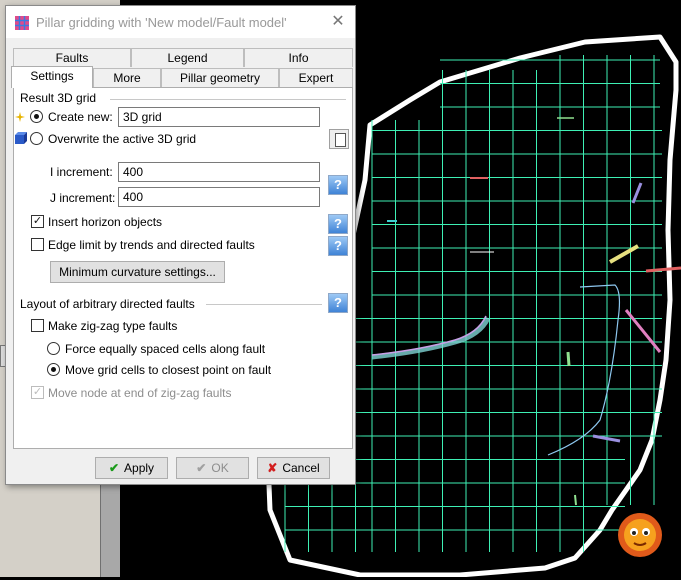 This screenshot has width=681, height=580. What do you see at coordinates (165, 349) in the screenshot?
I see `force-equal-label: Force equally spaced cells along fault` at bounding box center [165, 349].